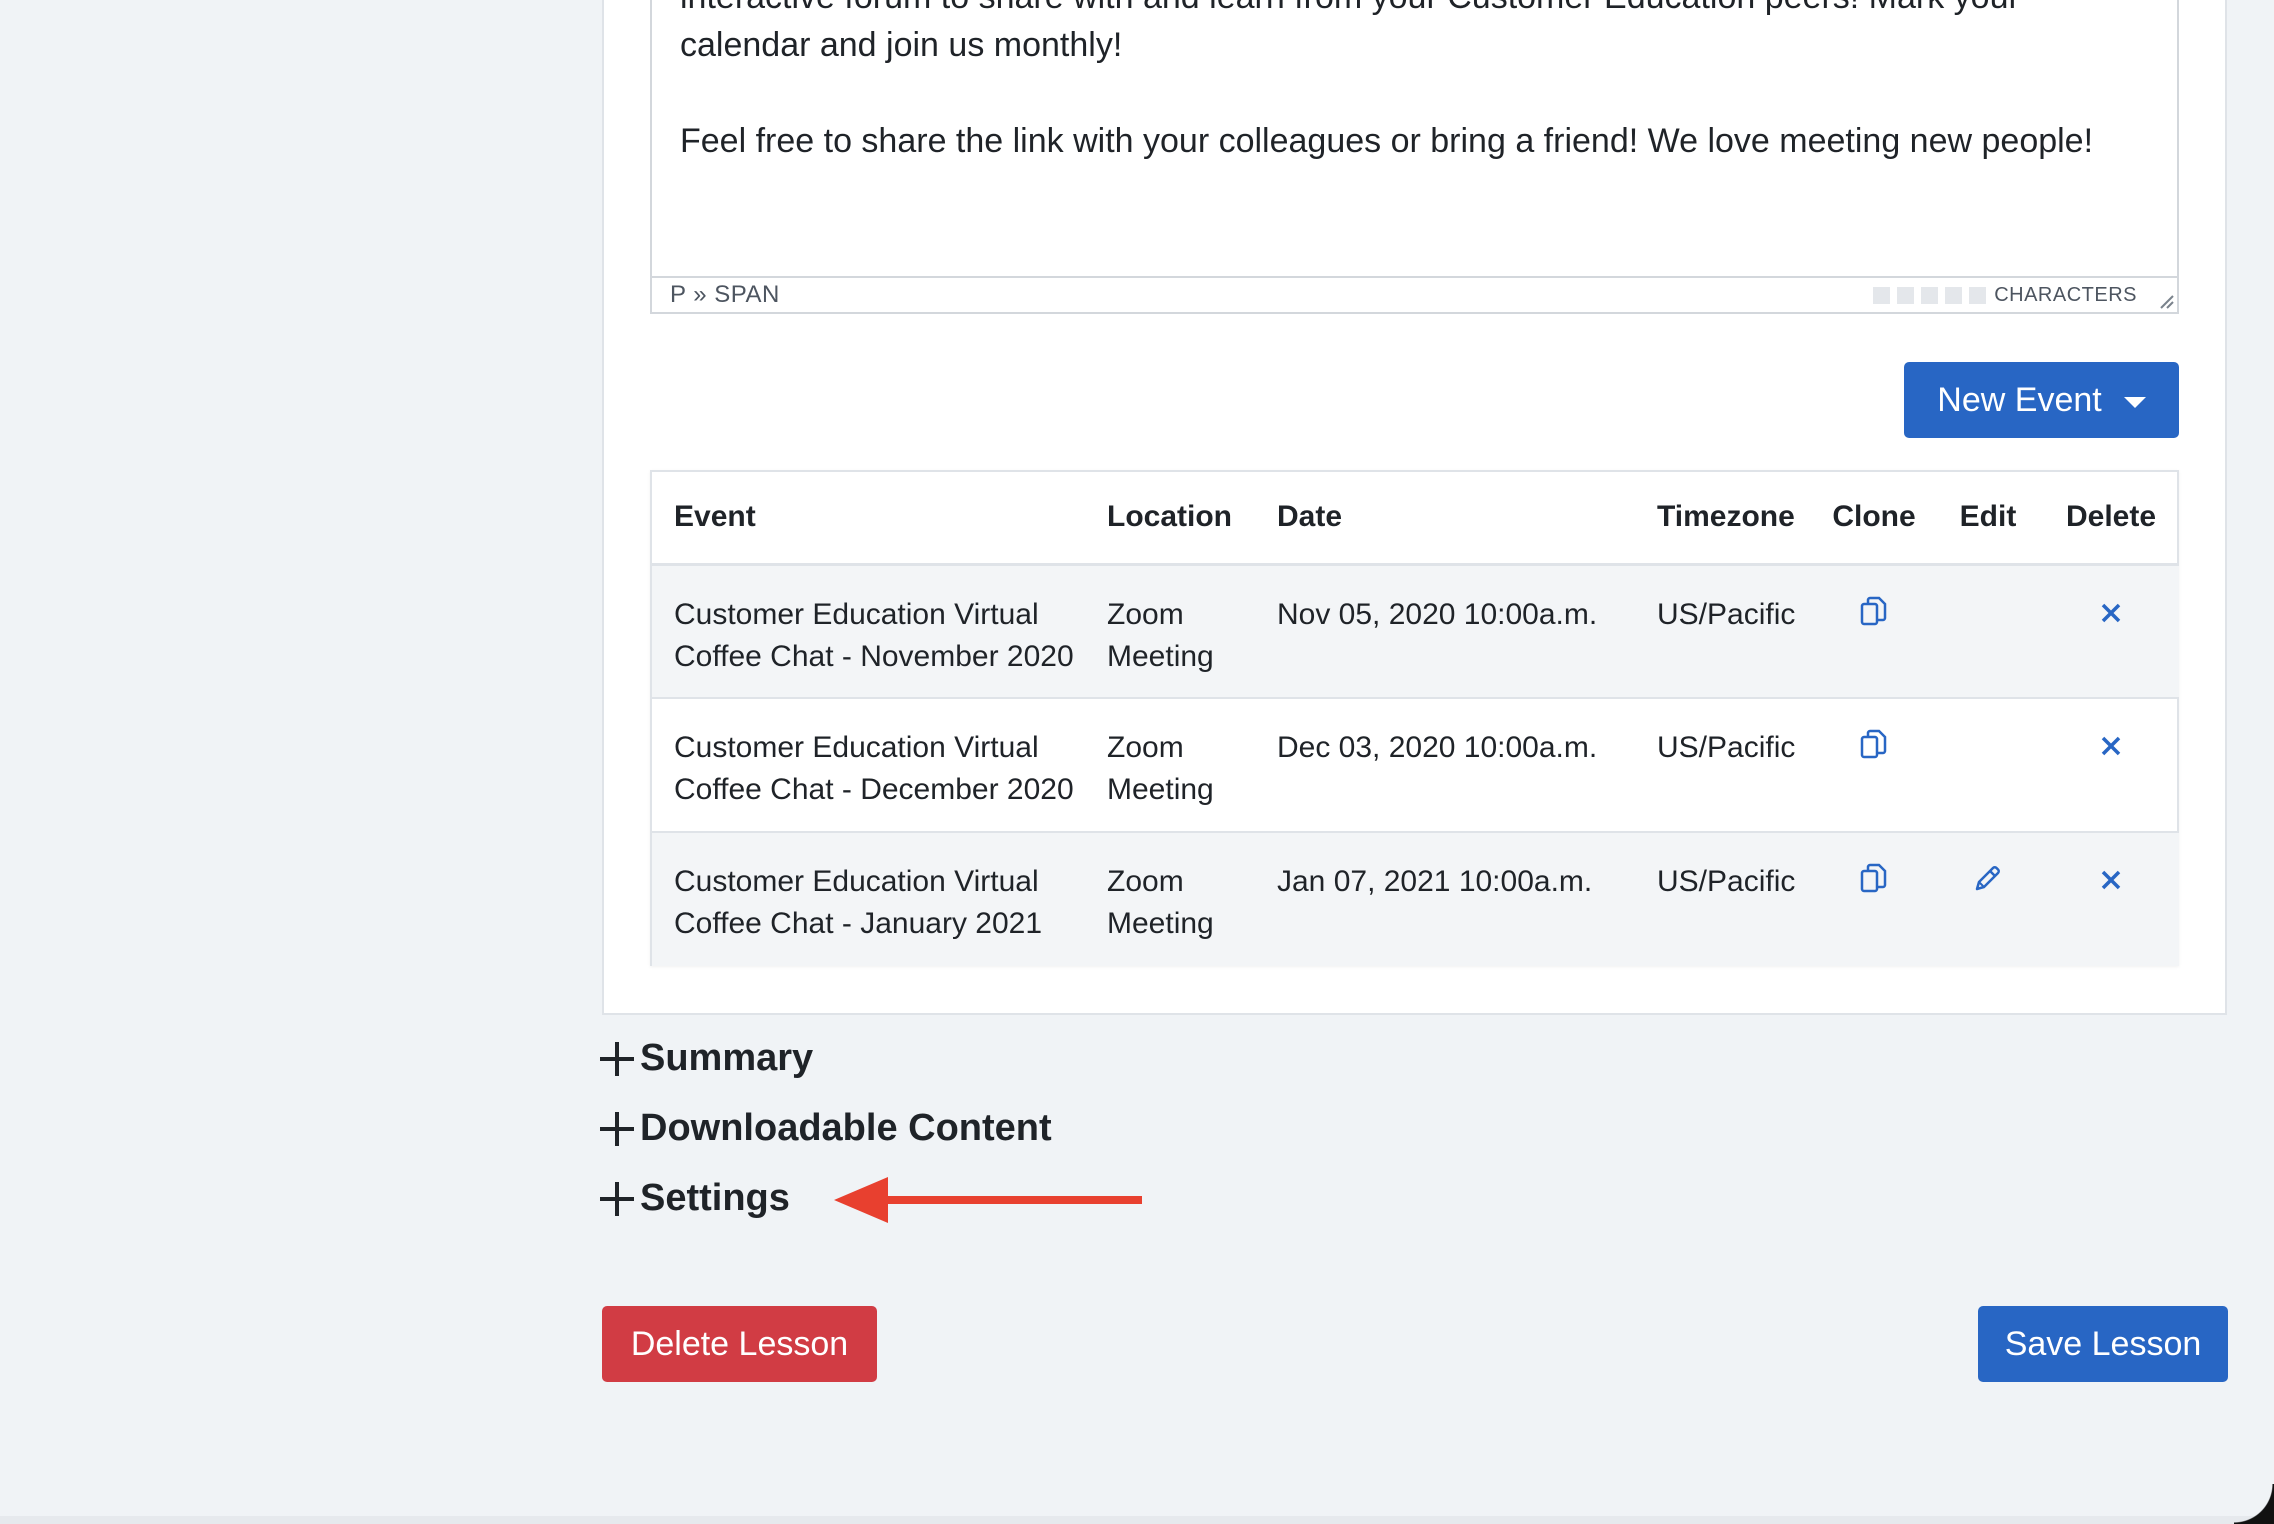 This screenshot has height=1524, width=2274. I want to click on column-header-location: Location, so click(1170, 519).